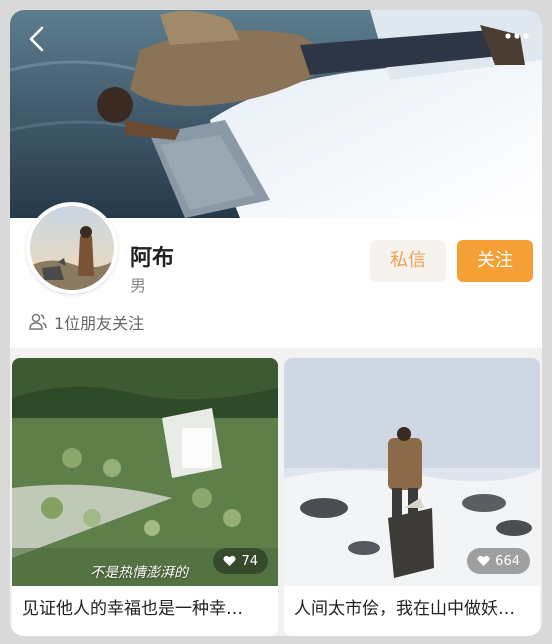 The height and width of the screenshot is (644, 552). I want to click on friends-icon, so click(38, 321).